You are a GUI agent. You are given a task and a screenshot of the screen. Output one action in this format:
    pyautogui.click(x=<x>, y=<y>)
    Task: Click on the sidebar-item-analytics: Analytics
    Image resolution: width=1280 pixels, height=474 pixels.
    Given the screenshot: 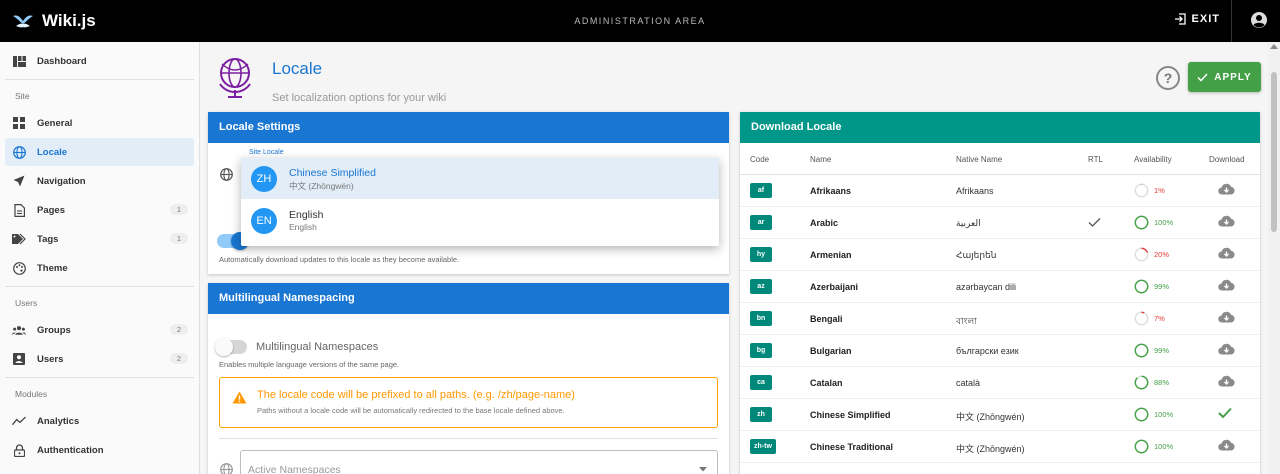 What is the action you would take?
    pyautogui.click(x=99, y=421)
    